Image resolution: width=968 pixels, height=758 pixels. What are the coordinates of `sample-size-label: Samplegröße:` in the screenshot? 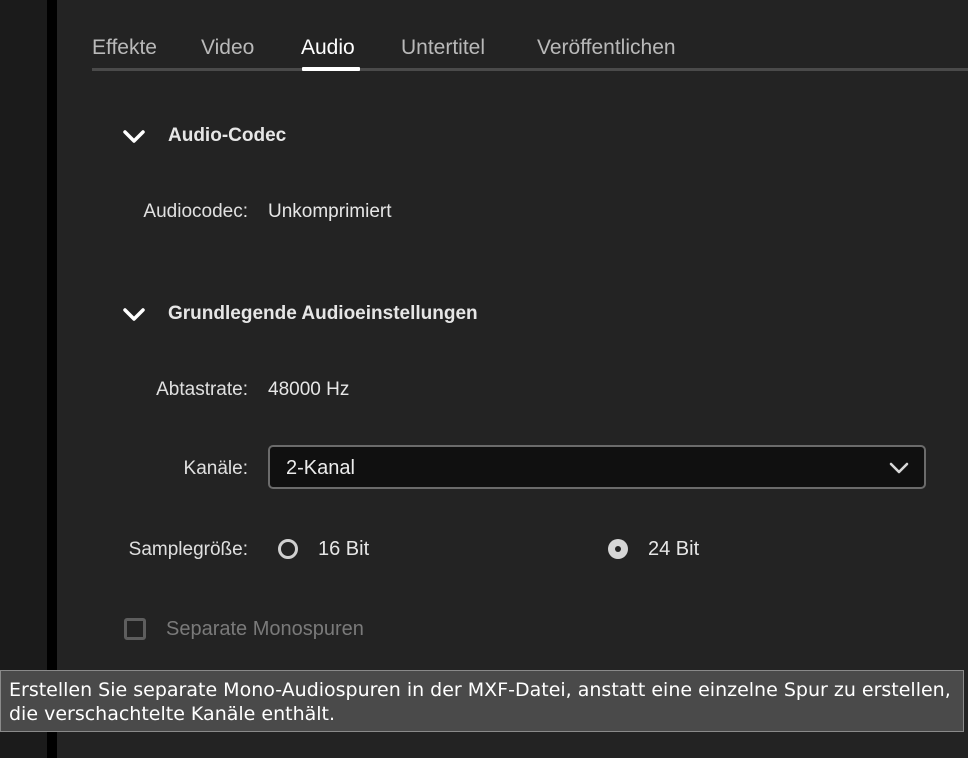 It's located at (188, 549).